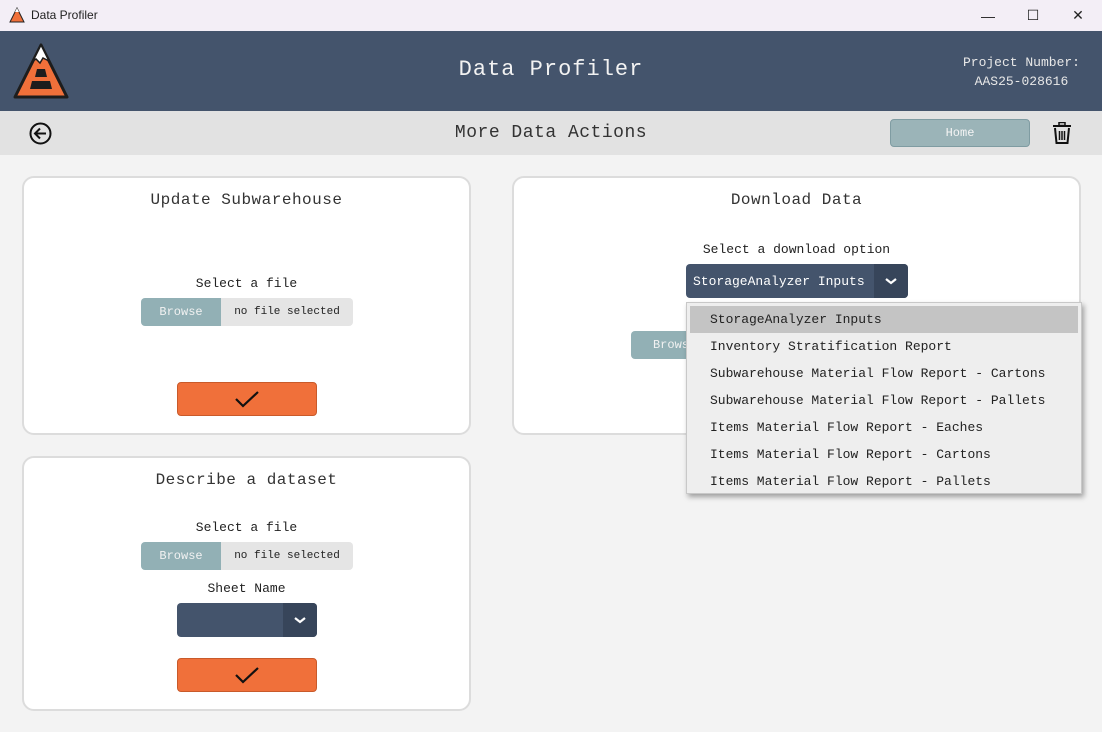 This screenshot has width=1102, height=732. What do you see at coordinates (246, 200) in the screenshot?
I see `update-card-title: Update Subwarehouse` at bounding box center [246, 200].